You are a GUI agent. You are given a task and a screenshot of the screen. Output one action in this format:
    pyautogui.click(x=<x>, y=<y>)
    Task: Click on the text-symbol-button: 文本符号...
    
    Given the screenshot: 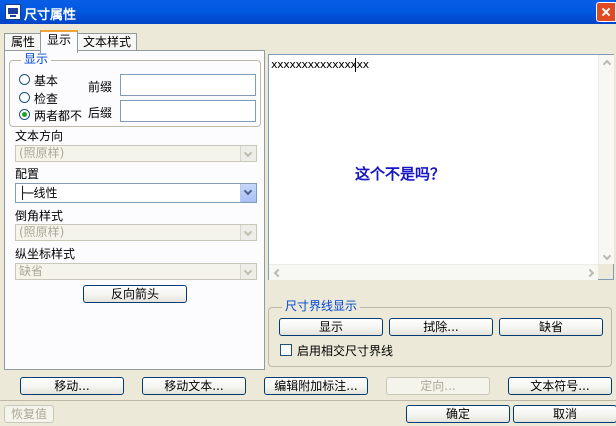 What is the action you would take?
    pyautogui.click(x=560, y=386)
    